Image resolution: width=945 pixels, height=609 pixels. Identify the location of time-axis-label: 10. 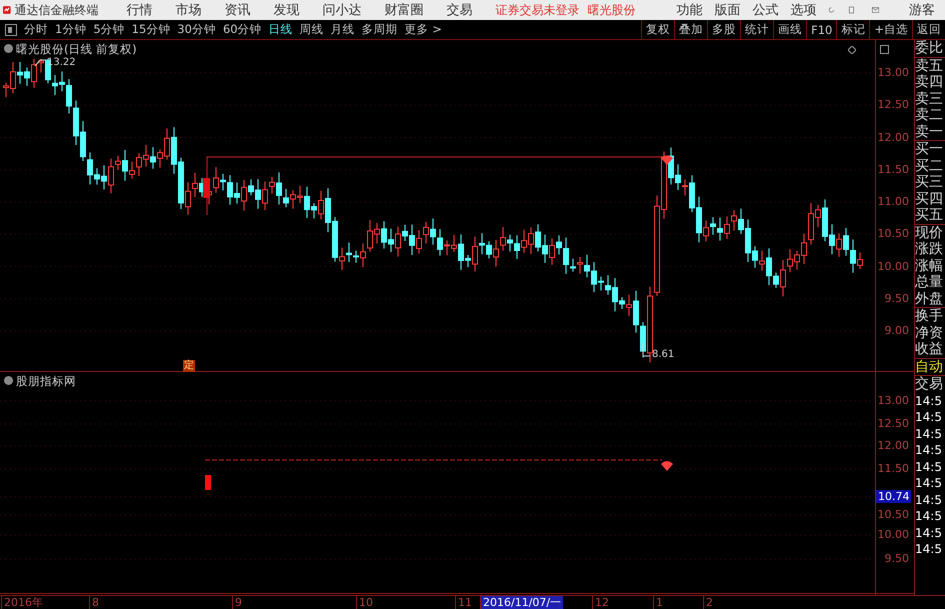
(365, 602).